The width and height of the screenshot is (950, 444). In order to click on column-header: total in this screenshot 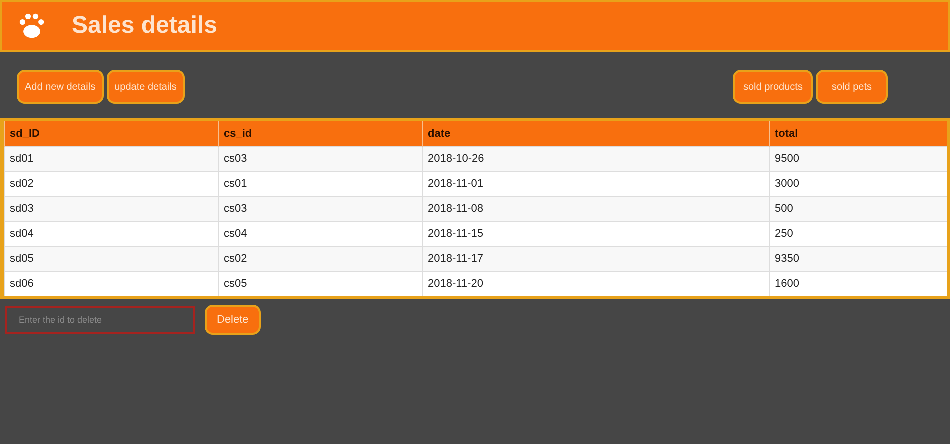, I will do `click(858, 133)`.